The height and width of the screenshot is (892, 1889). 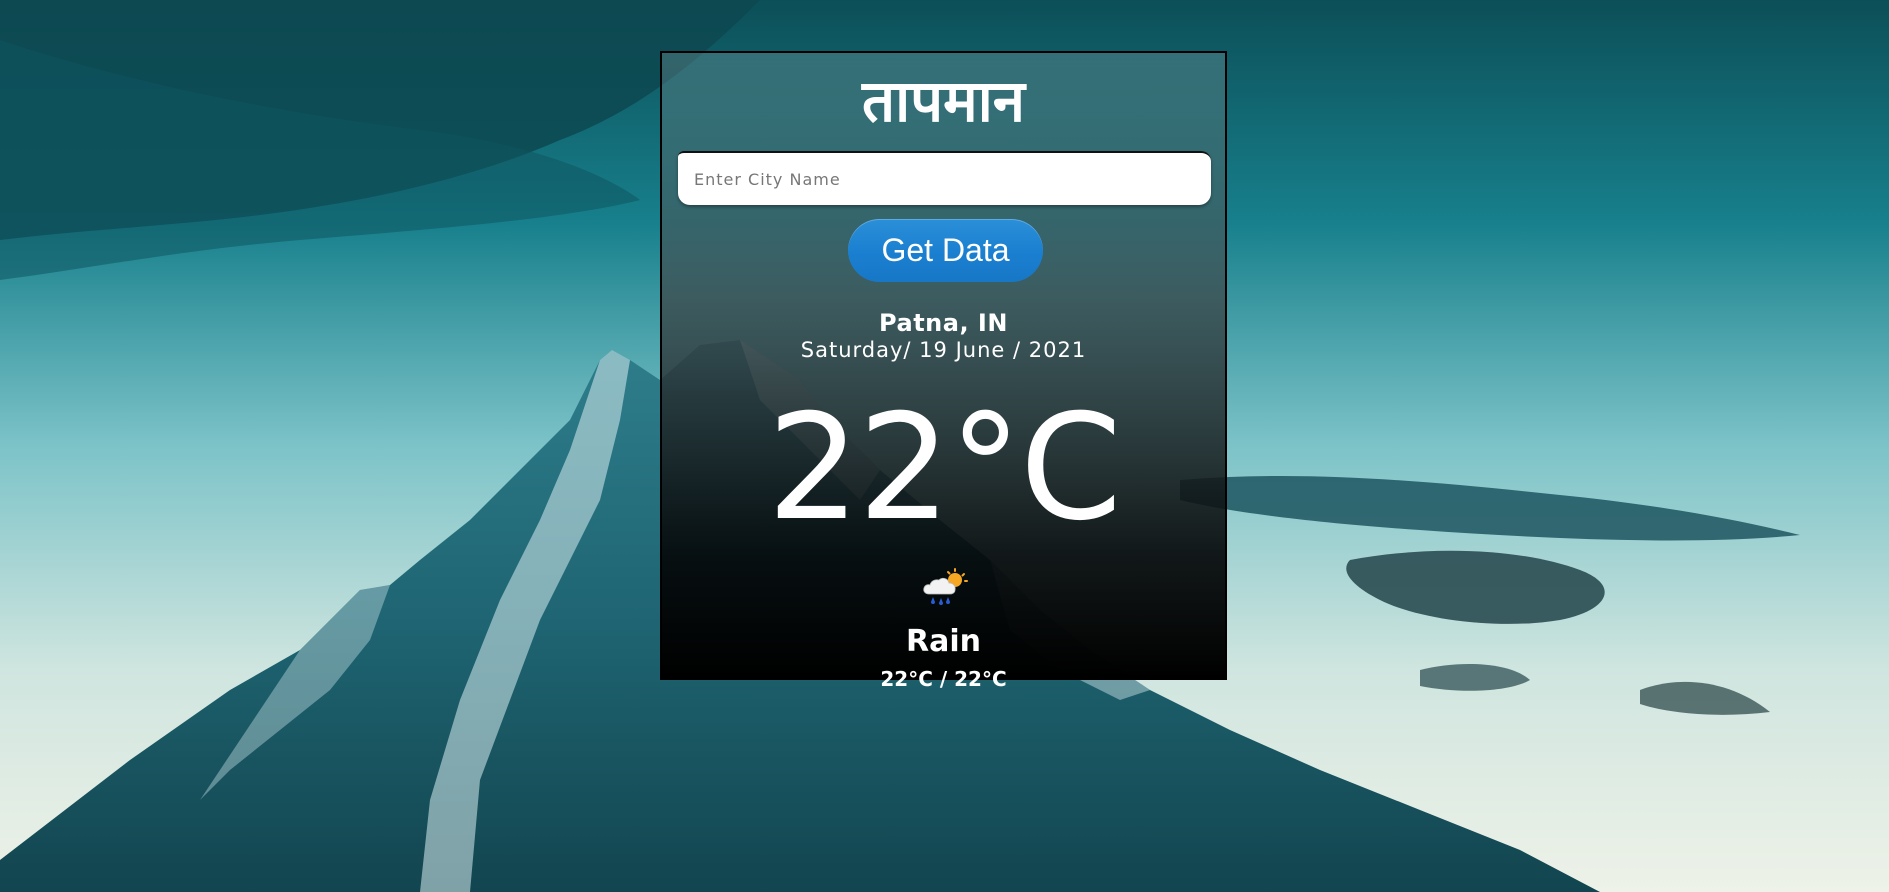 I want to click on location-label: Patna, IN, so click(x=943, y=323).